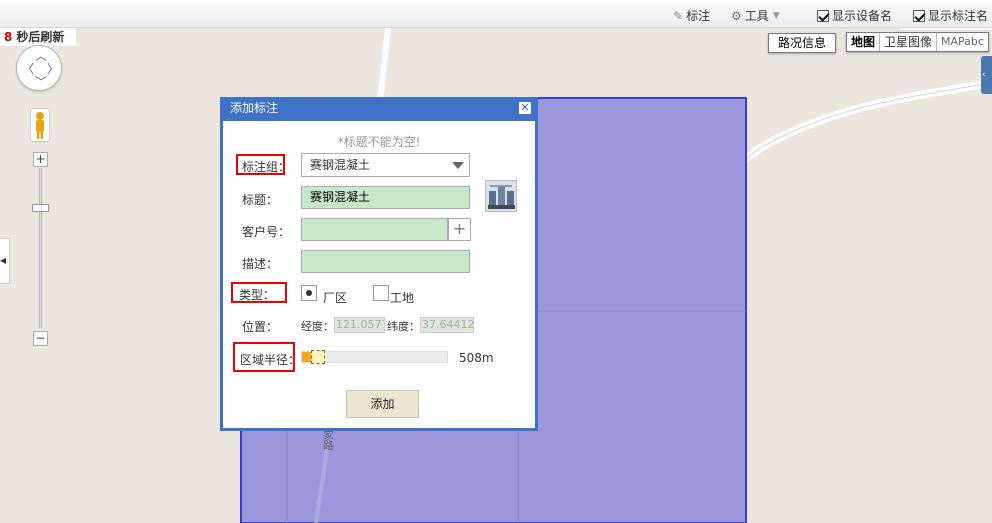 This screenshot has height=523, width=992. What do you see at coordinates (40, 248) in the screenshot?
I see `zoom-slider-track` at bounding box center [40, 248].